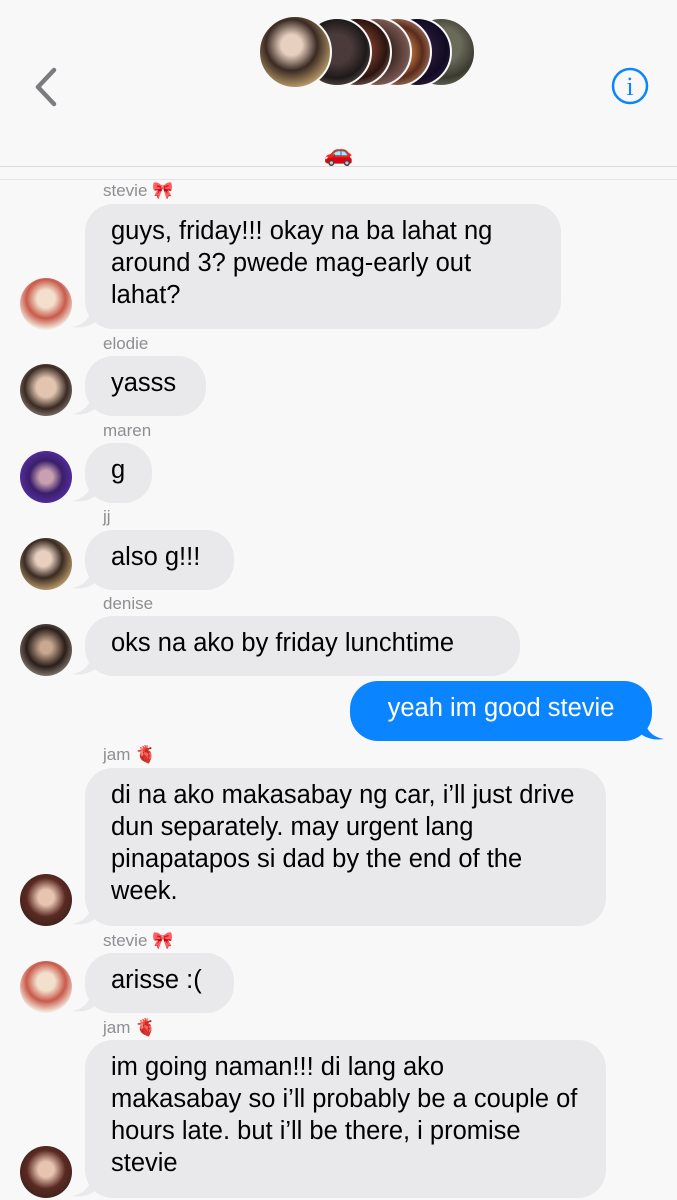 The image size is (677, 1200). What do you see at coordinates (107, 516) in the screenshot?
I see `sender-name: jj` at bounding box center [107, 516].